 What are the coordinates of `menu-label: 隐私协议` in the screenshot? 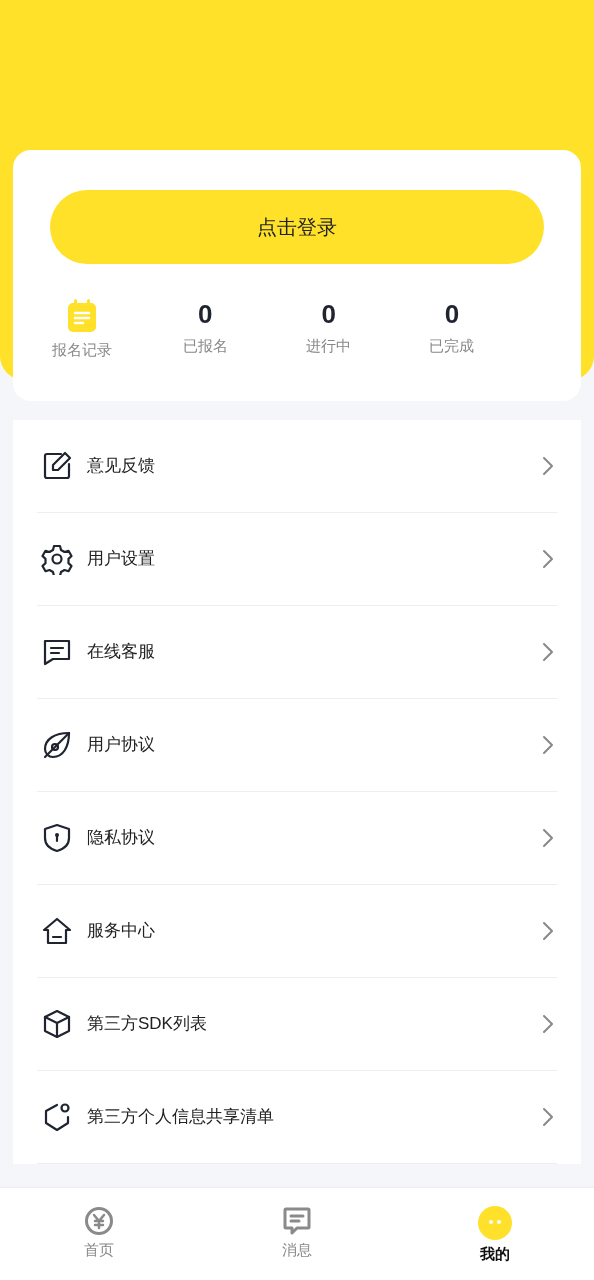 It's located at (121, 838).